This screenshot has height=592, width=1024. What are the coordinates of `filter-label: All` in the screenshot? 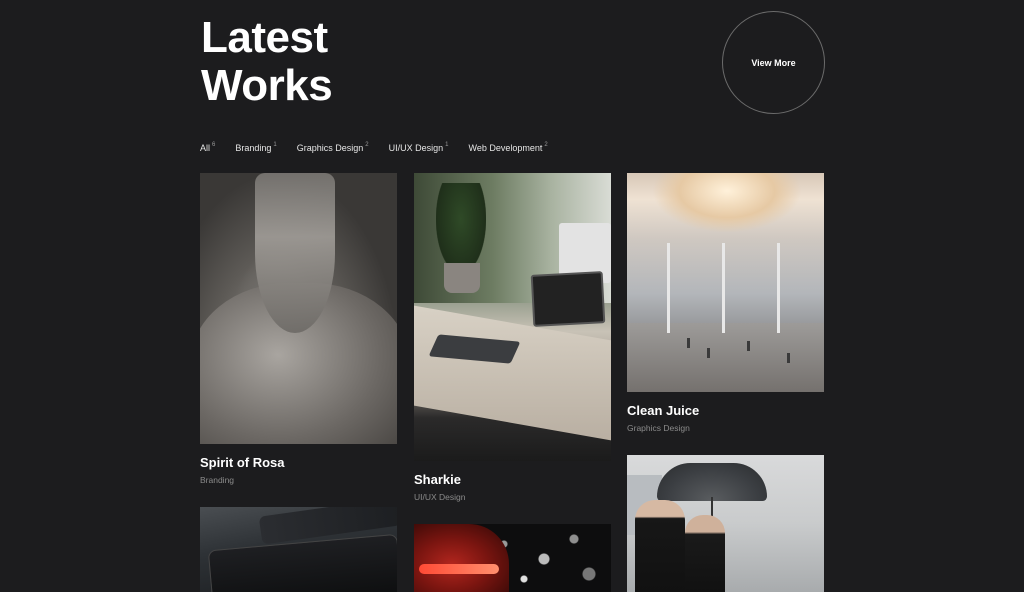 It's located at (205, 148).